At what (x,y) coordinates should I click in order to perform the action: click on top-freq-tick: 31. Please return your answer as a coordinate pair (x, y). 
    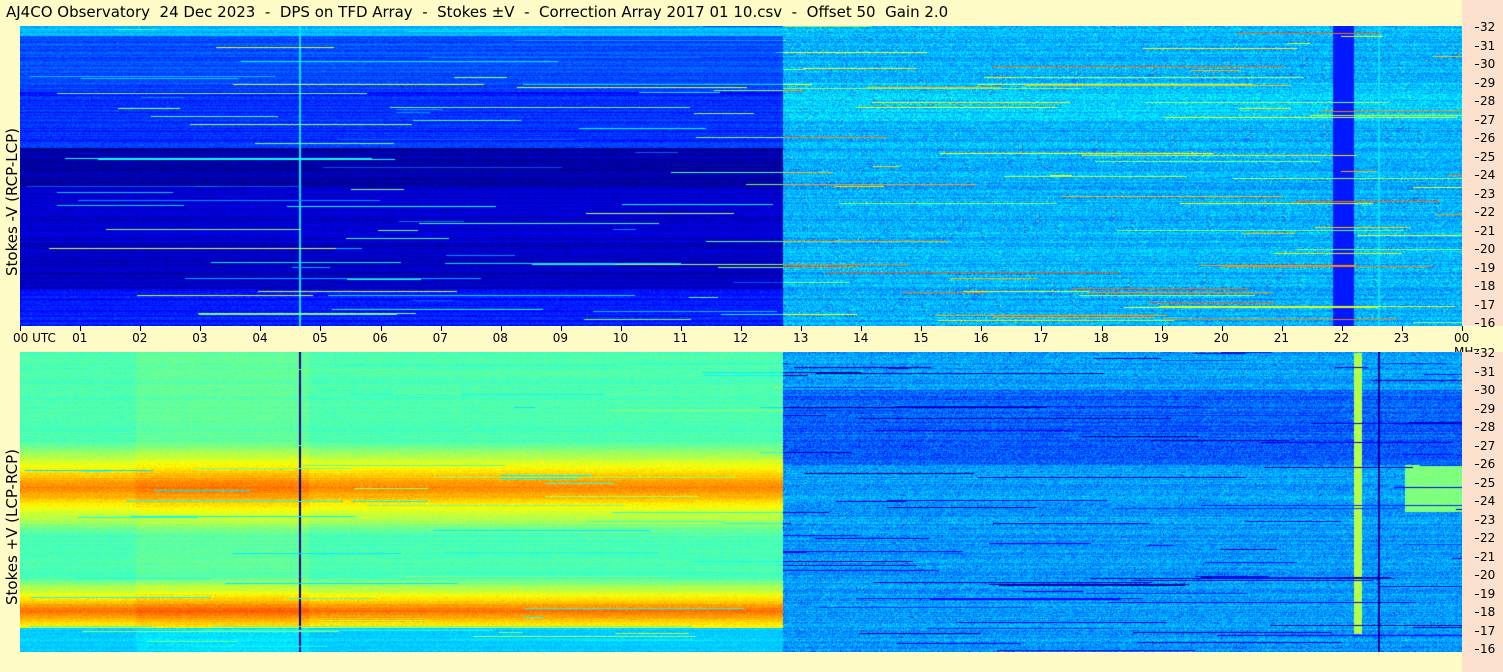
    Looking at the image, I should click on (1485, 45).